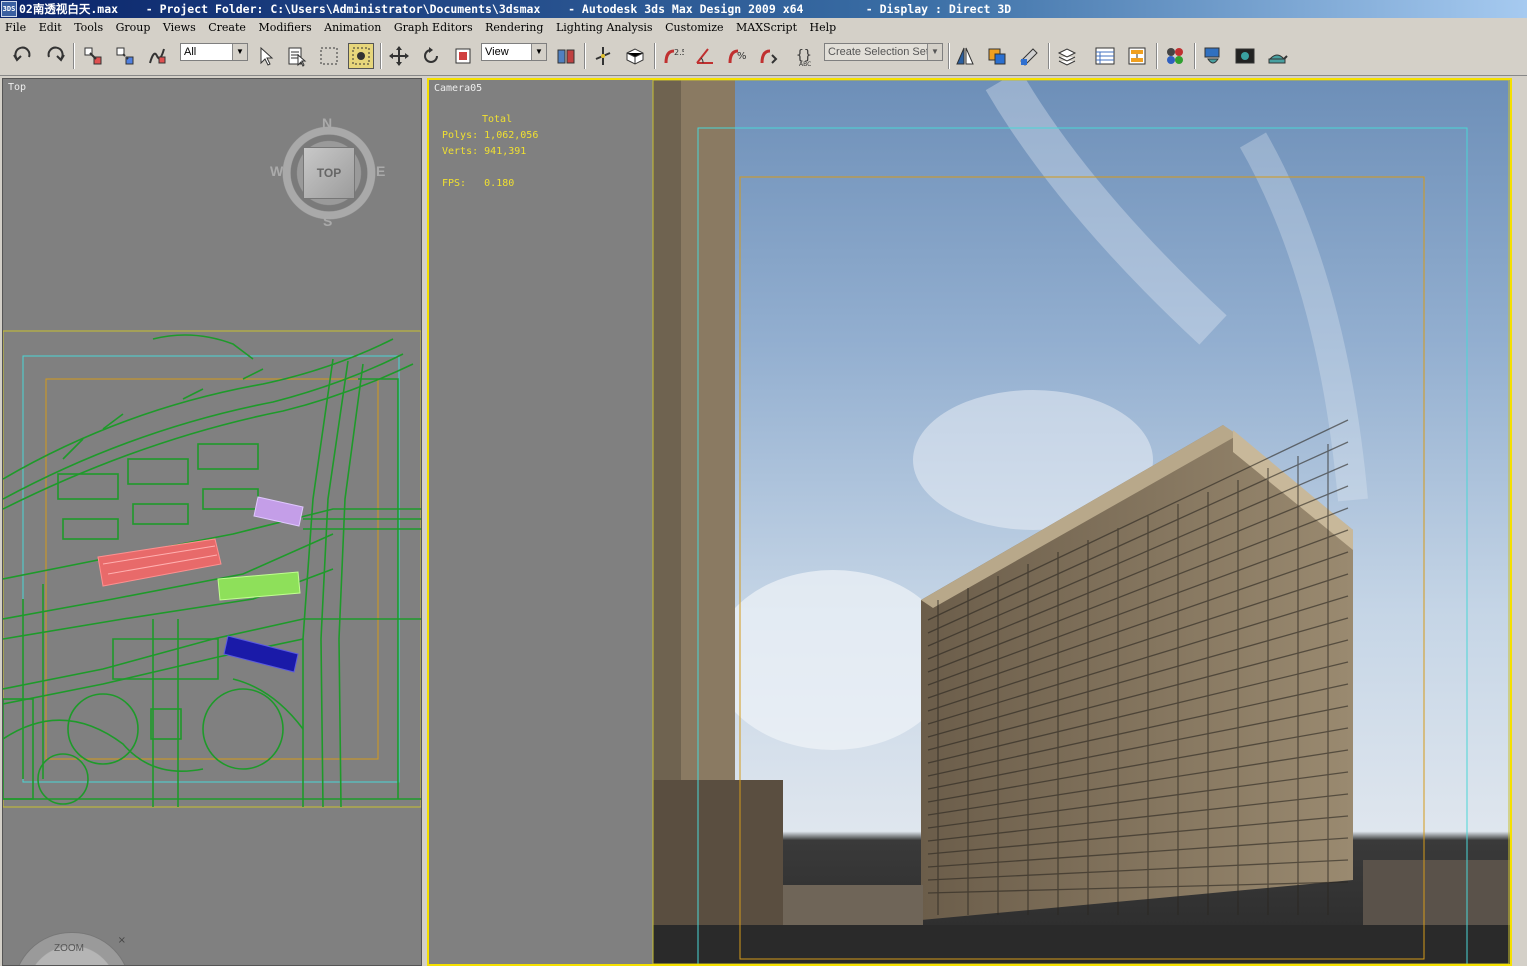 The height and width of the screenshot is (966, 1527). I want to click on safe-frame-orange, so click(212, 569).